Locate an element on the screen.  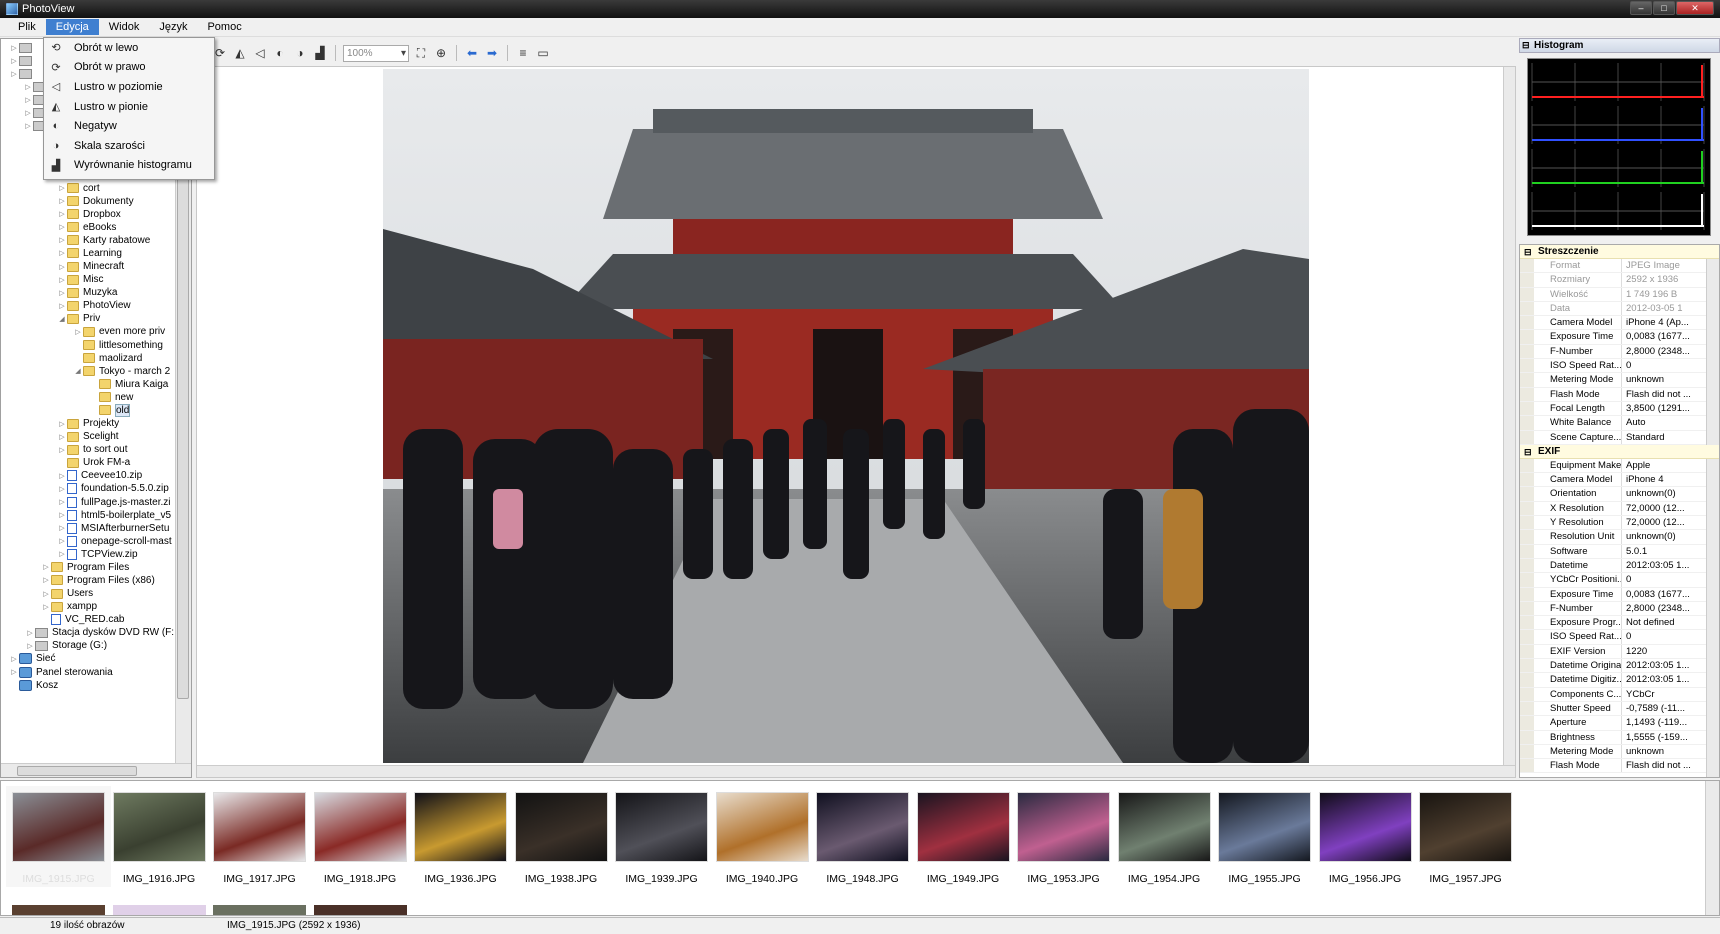
property-section-header: EXIF is located at coordinates (1619, 451).